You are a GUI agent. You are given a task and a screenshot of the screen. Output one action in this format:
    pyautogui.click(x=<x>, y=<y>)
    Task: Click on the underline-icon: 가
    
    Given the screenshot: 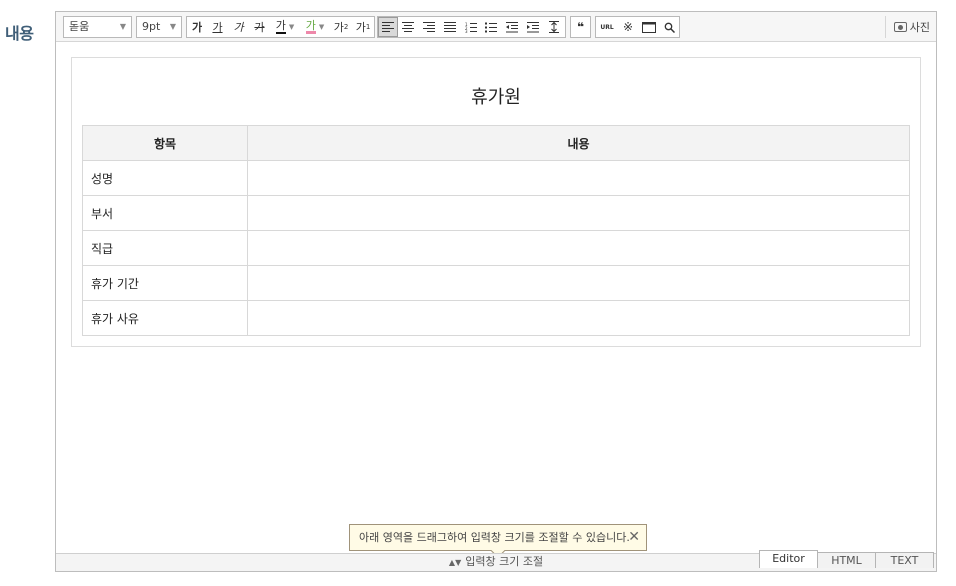 What is the action you would take?
    pyautogui.click(x=217, y=27)
    